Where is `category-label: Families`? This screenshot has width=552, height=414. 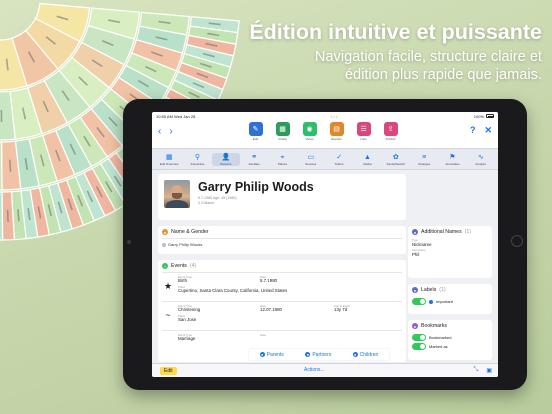 category-label: Families is located at coordinates (254, 163).